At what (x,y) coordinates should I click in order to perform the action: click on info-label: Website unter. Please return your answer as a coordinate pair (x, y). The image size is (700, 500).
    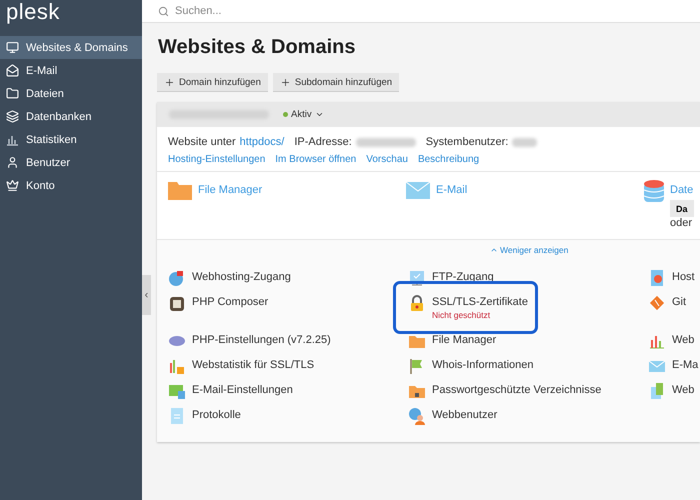
    Looking at the image, I should click on (202, 142).